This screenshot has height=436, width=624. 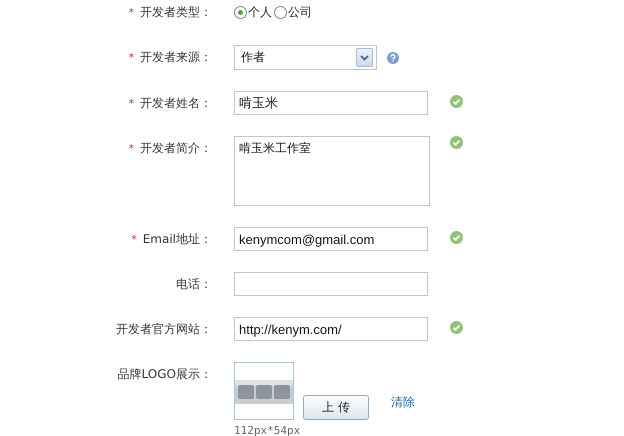 What do you see at coordinates (336, 407) in the screenshot?
I see `upload-button: 上 传` at bounding box center [336, 407].